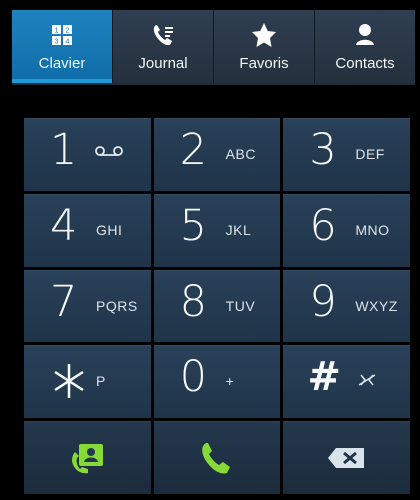 This screenshot has height=500, width=420. What do you see at coordinates (193, 225) in the screenshot?
I see `key-digit: 5` at bounding box center [193, 225].